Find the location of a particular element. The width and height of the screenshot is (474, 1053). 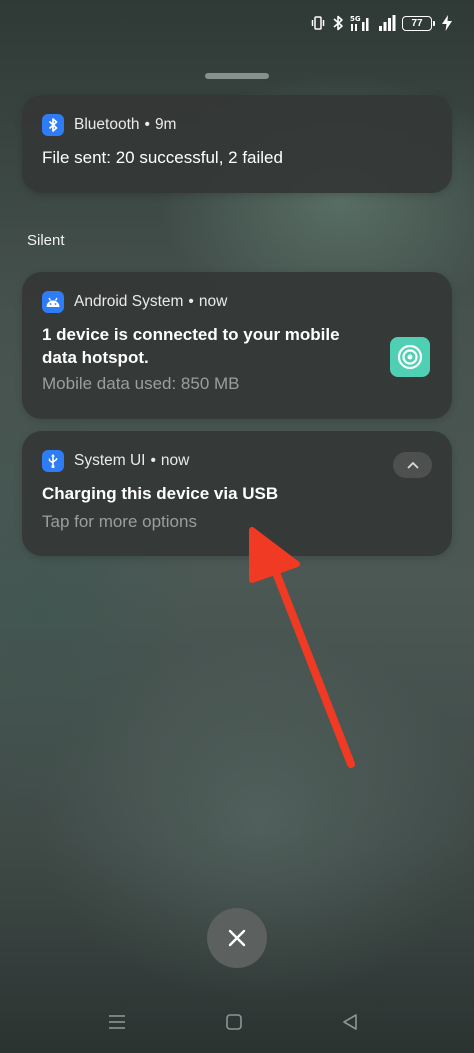

status-bar: 5G 77 is located at coordinates (381, 23).